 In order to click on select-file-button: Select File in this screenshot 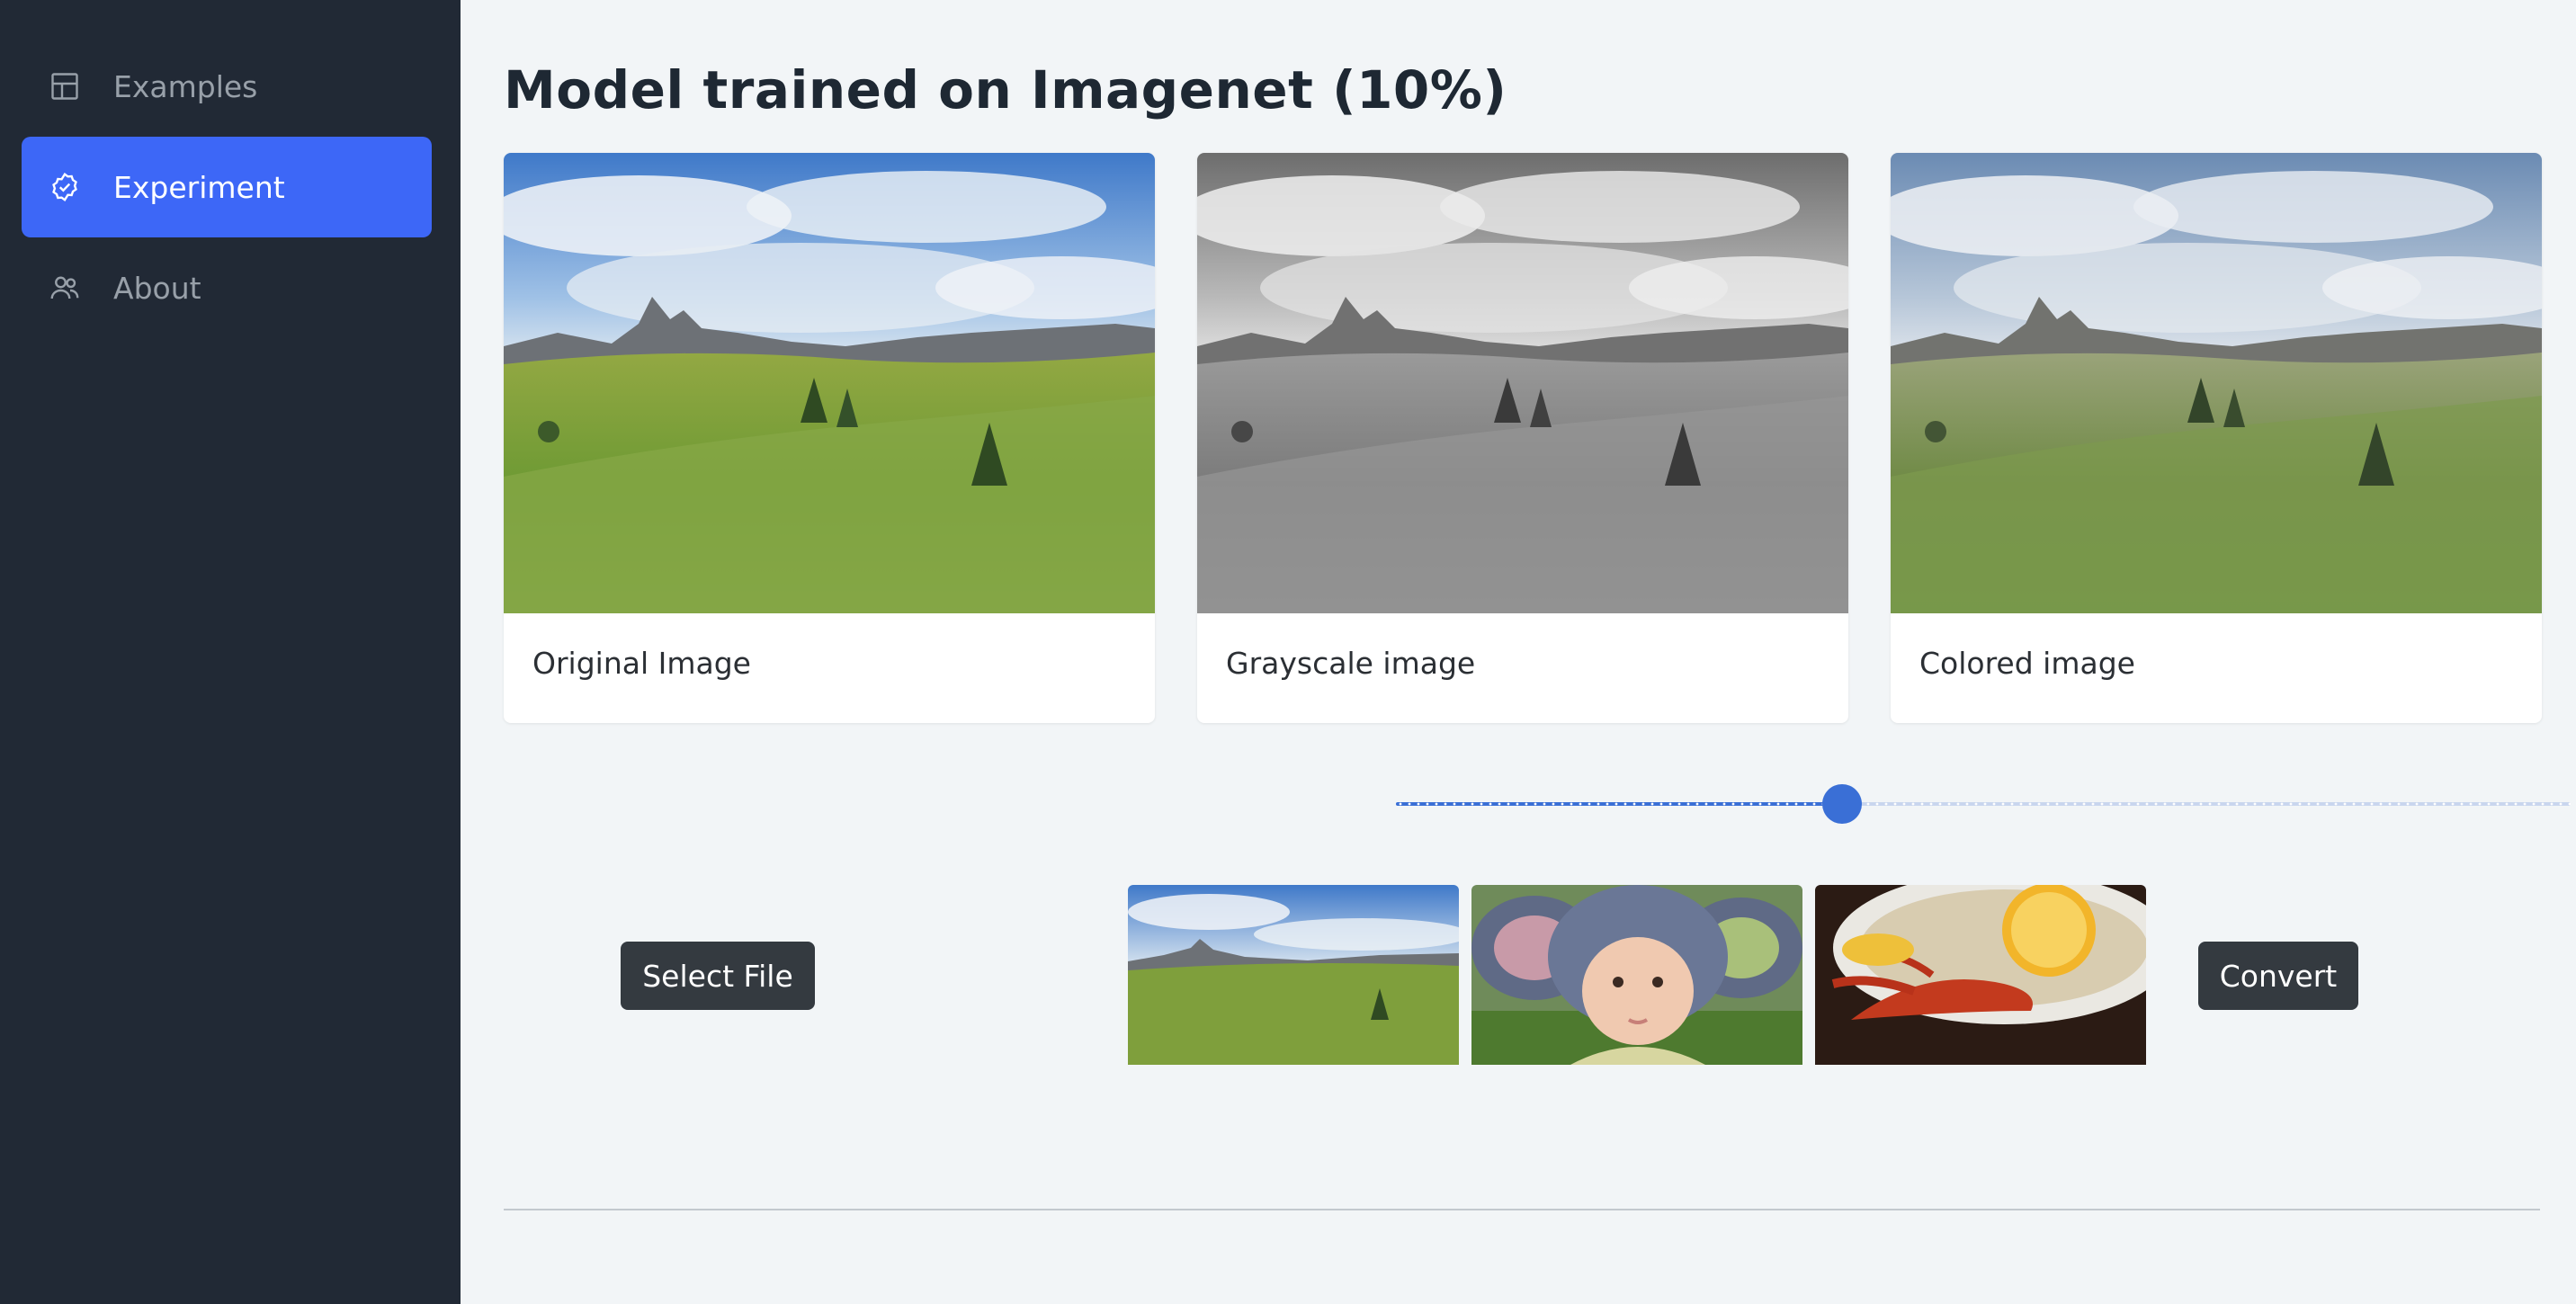, I will do `click(718, 976)`.